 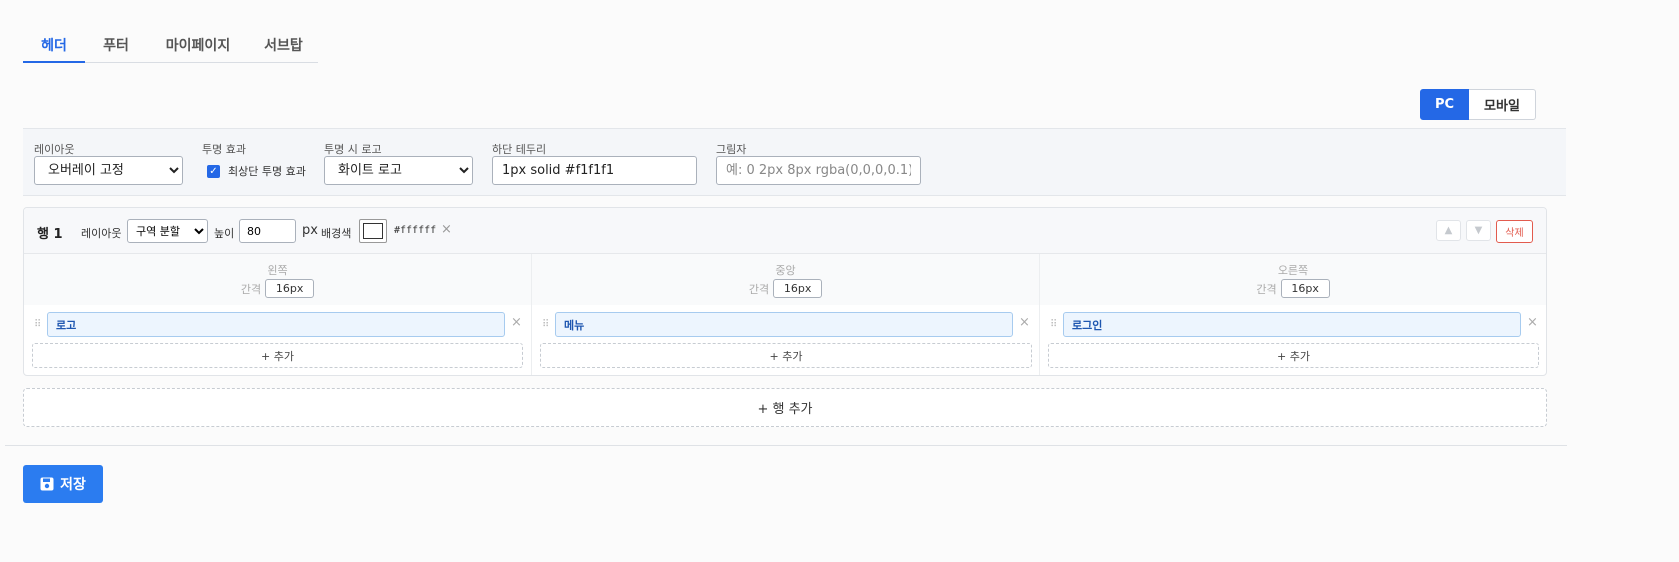 I want to click on transparency-label: 투명 효과, so click(x=224, y=149).